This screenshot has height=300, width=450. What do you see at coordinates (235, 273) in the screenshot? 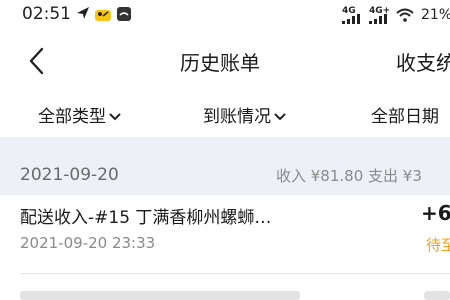
I see `divider` at bounding box center [235, 273].